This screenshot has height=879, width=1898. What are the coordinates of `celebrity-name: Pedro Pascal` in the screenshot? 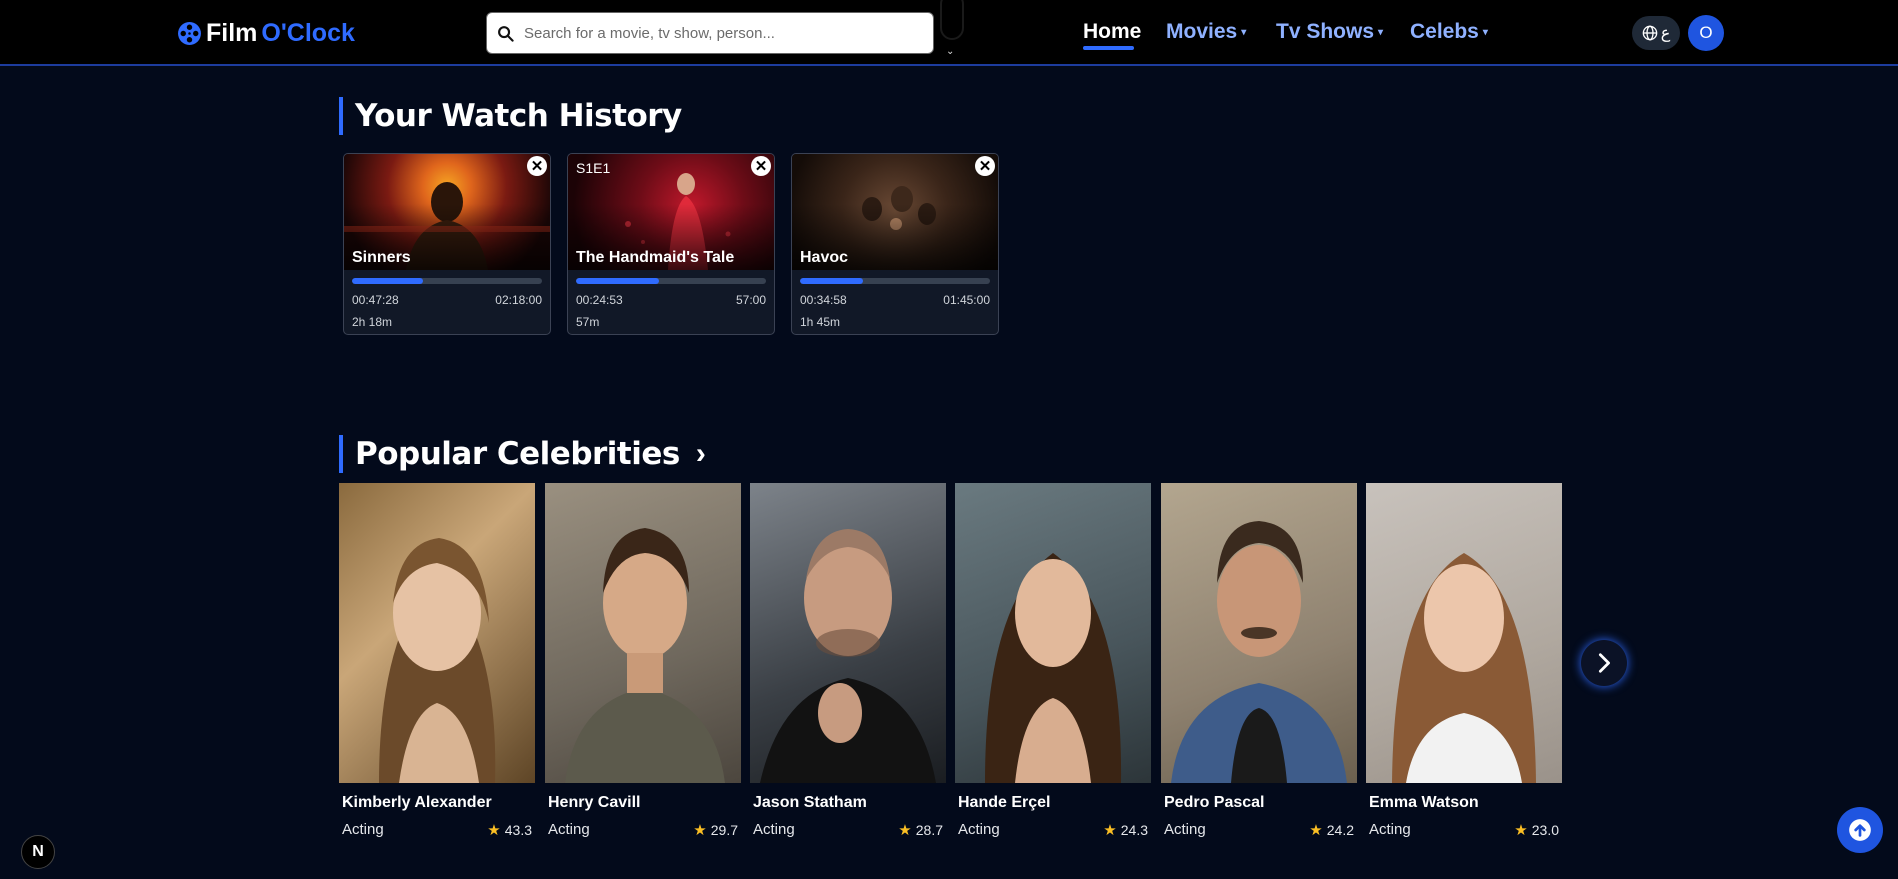 It's located at (1214, 802).